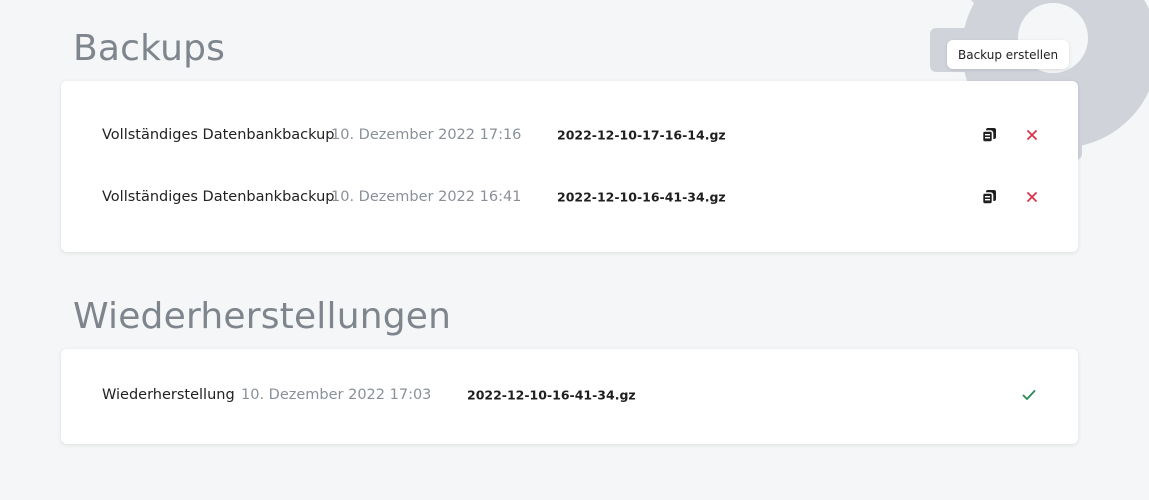  What do you see at coordinates (336, 395) in the screenshot?
I see `restore-date: 10. Dezember 2022 17:03` at bounding box center [336, 395].